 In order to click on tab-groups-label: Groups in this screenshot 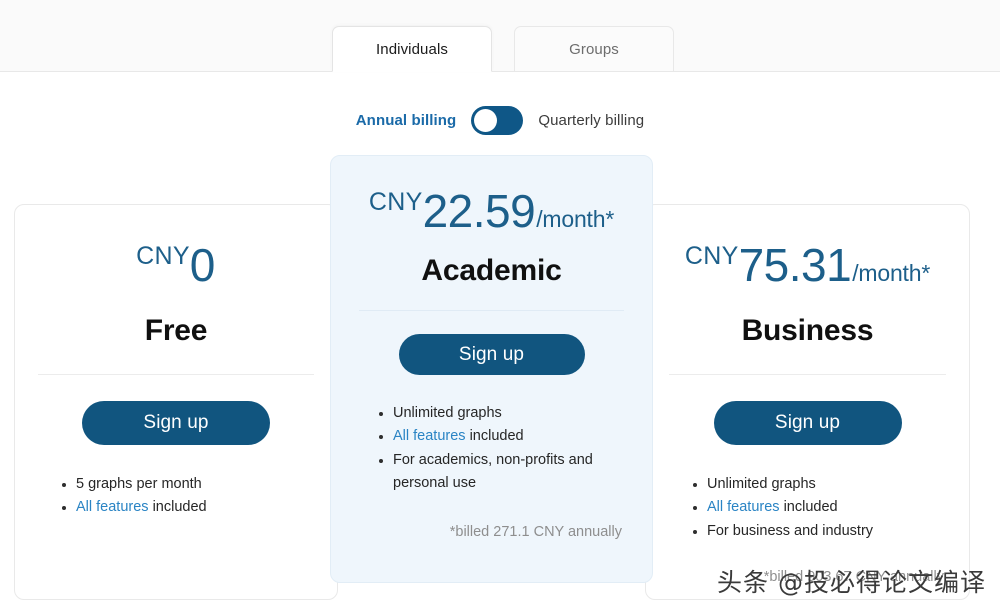, I will do `click(594, 49)`.